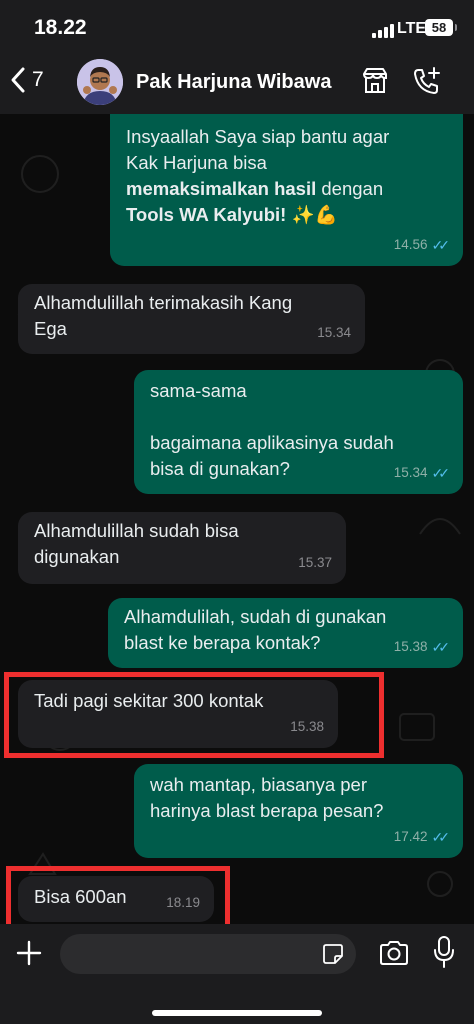 The width and height of the screenshot is (474, 1024). What do you see at coordinates (149, 700) in the screenshot?
I see `message-text: Tadi pagi sekitar 300 kontak` at bounding box center [149, 700].